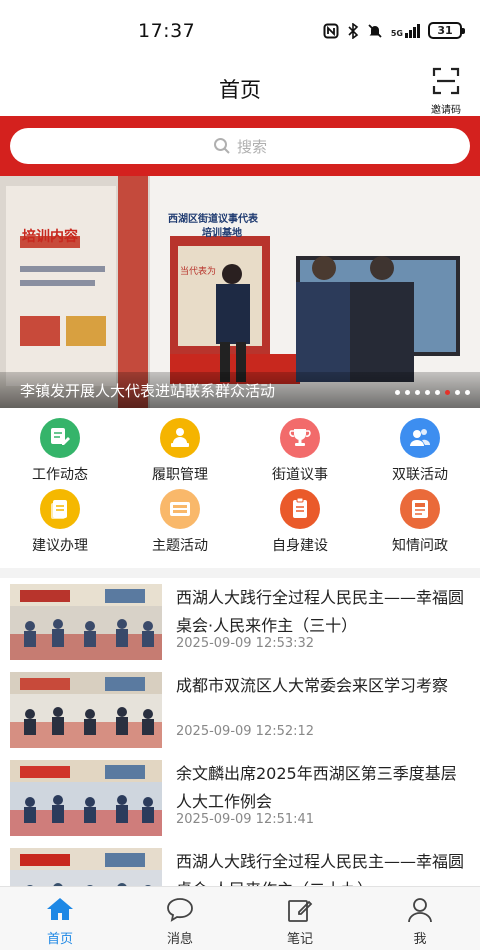 The height and width of the screenshot is (950, 480). I want to click on banner-sign-line2: 培训基地, so click(222, 233).